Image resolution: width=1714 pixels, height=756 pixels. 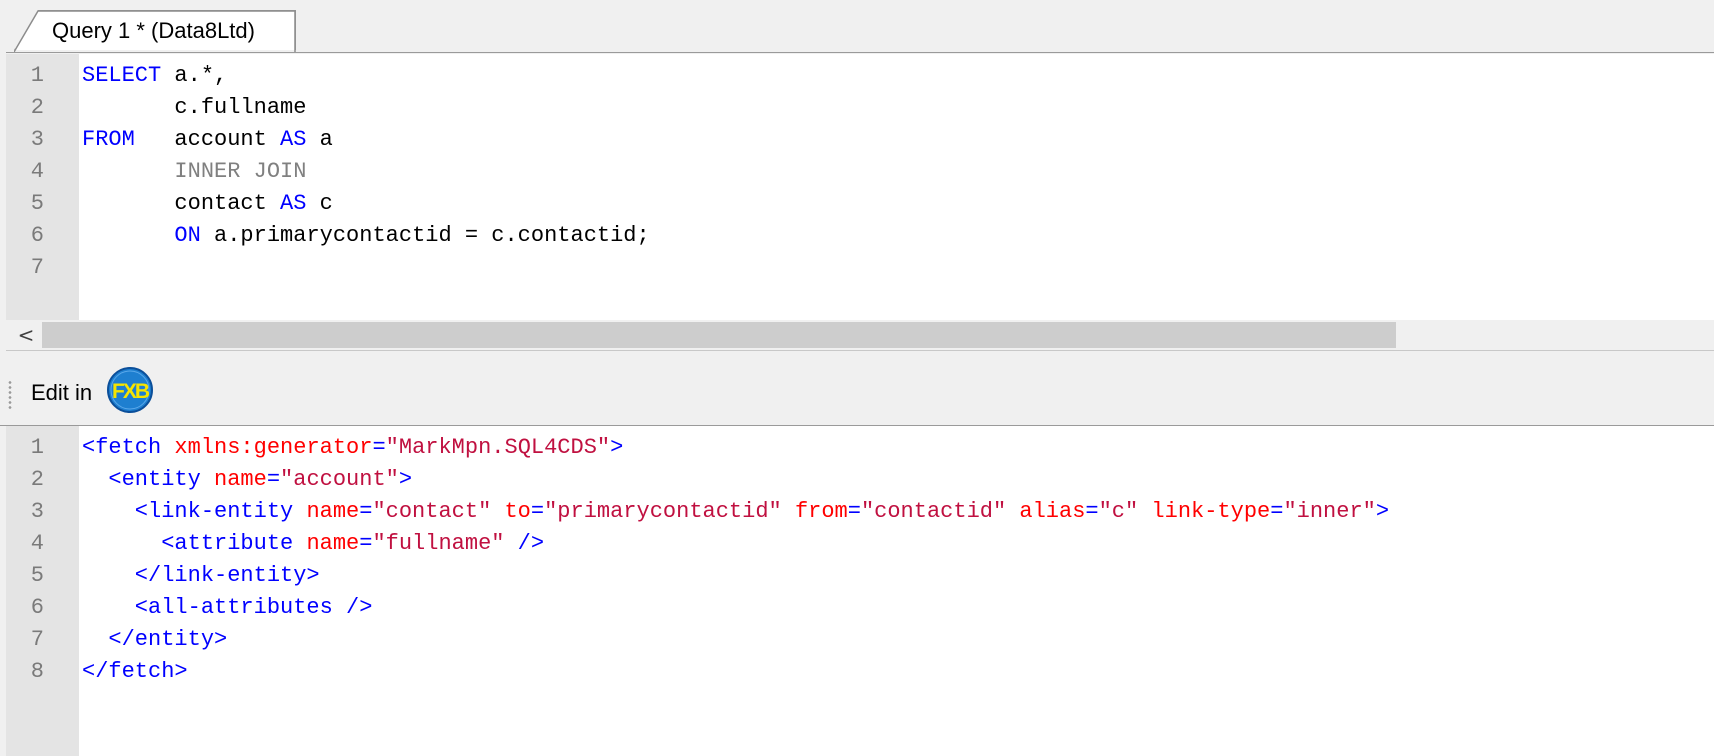 I want to click on code-token: "primarycontactid", so click(x=663, y=511).